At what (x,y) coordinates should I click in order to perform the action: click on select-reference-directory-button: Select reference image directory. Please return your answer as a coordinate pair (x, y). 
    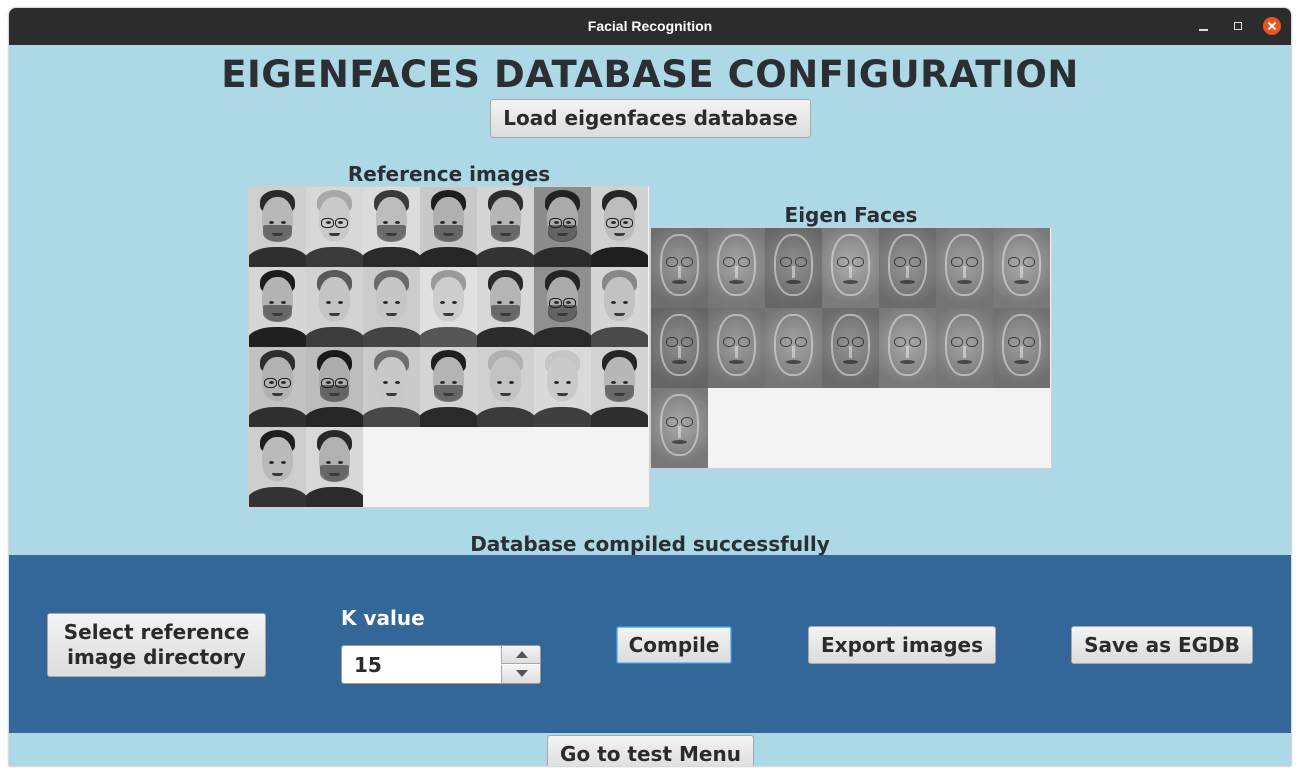
    Looking at the image, I should click on (156, 645).